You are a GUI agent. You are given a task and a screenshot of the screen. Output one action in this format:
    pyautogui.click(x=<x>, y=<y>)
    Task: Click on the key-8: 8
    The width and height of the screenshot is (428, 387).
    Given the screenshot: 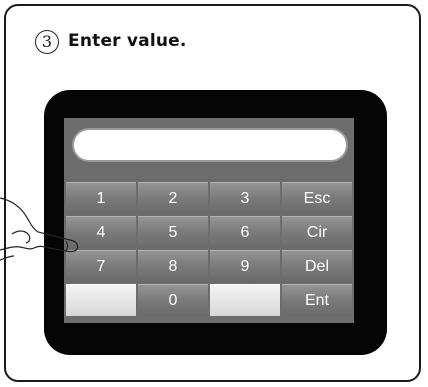 What is the action you would take?
    pyautogui.click(x=173, y=266)
    